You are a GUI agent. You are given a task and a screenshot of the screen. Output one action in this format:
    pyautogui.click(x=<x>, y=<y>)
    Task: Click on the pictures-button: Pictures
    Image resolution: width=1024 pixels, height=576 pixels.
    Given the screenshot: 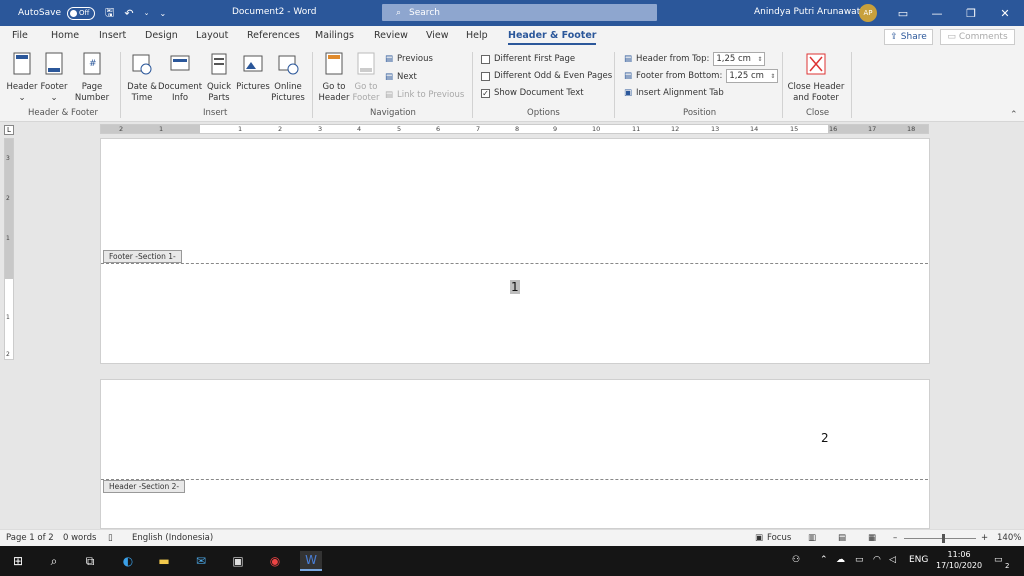 What is the action you would take?
    pyautogui.click(x=253, y=72)
    